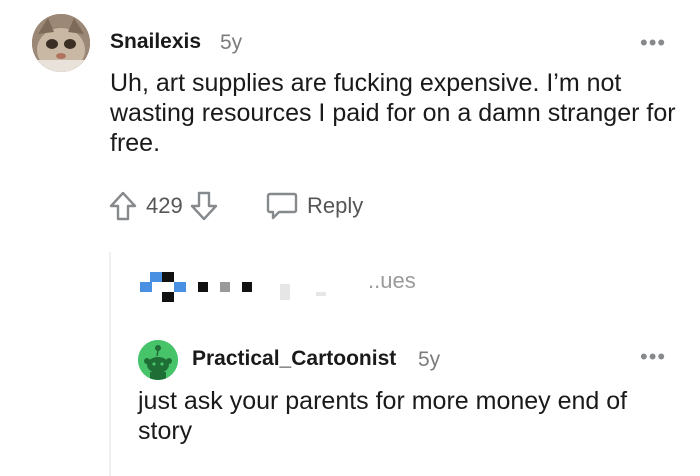 This screenshot has height=476, width=700. Describe the element at coordinates (282, 206) in the screenshot. I see `comment-bubble-icon` at that location.